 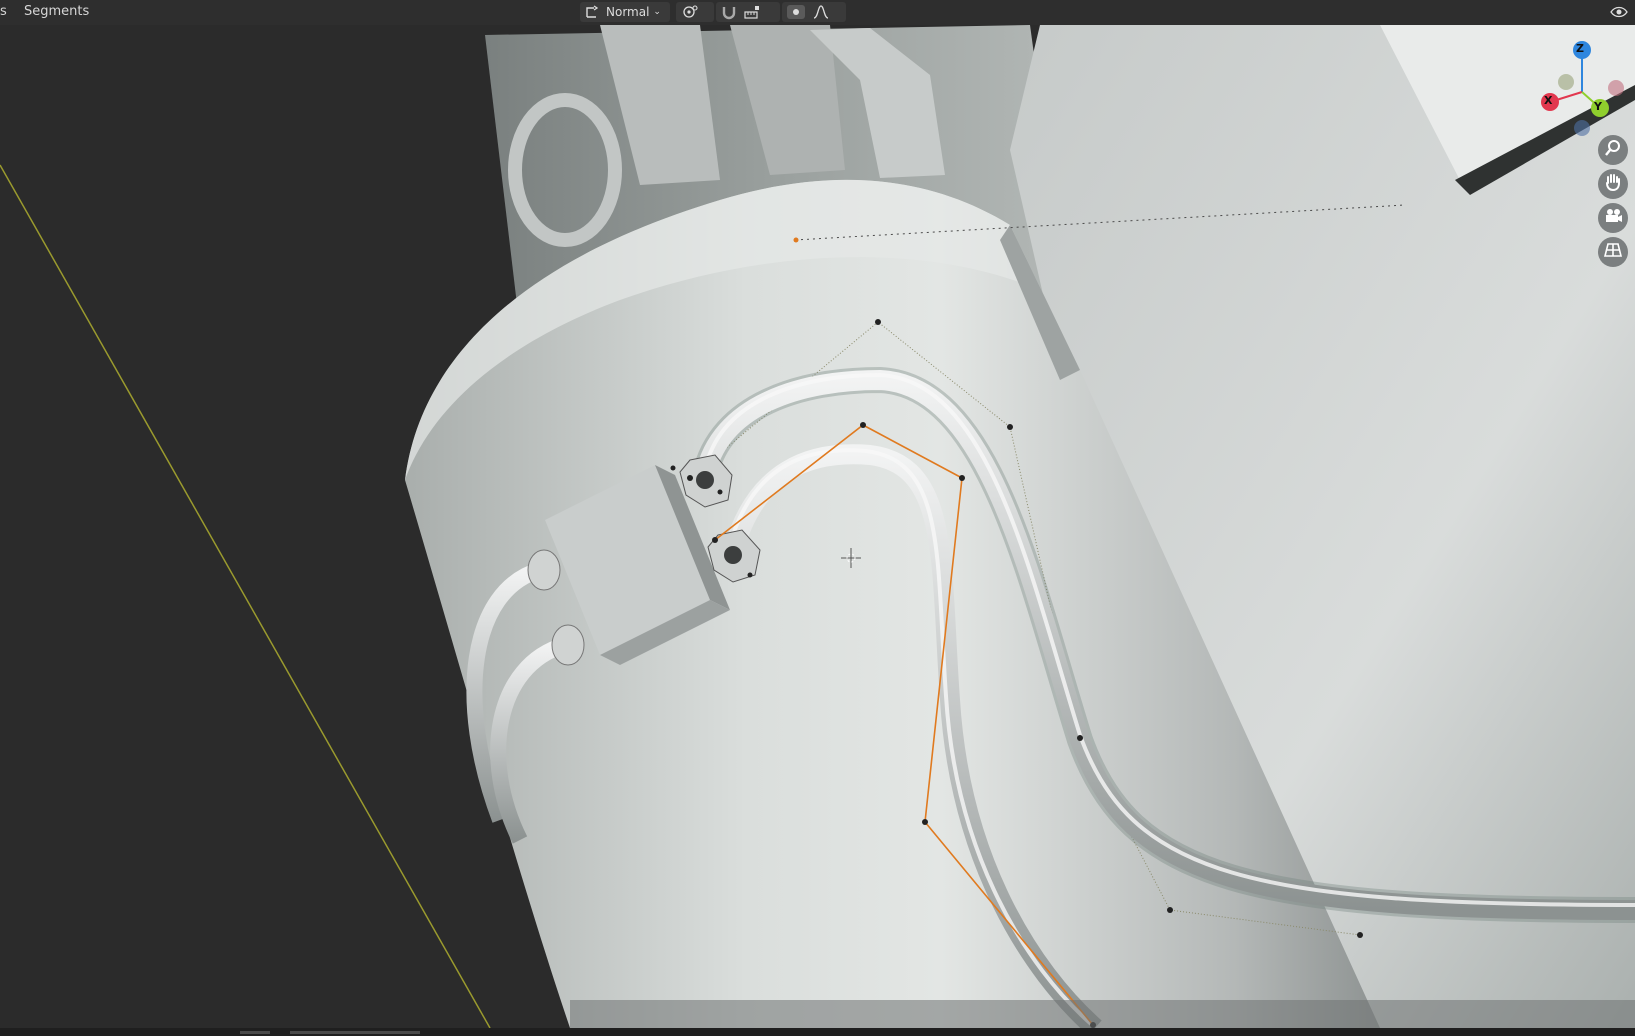 What do you see at coordinates (753, 12) in the screenshot?
I see `snap-target-icon` at bounding box center [753, 12].